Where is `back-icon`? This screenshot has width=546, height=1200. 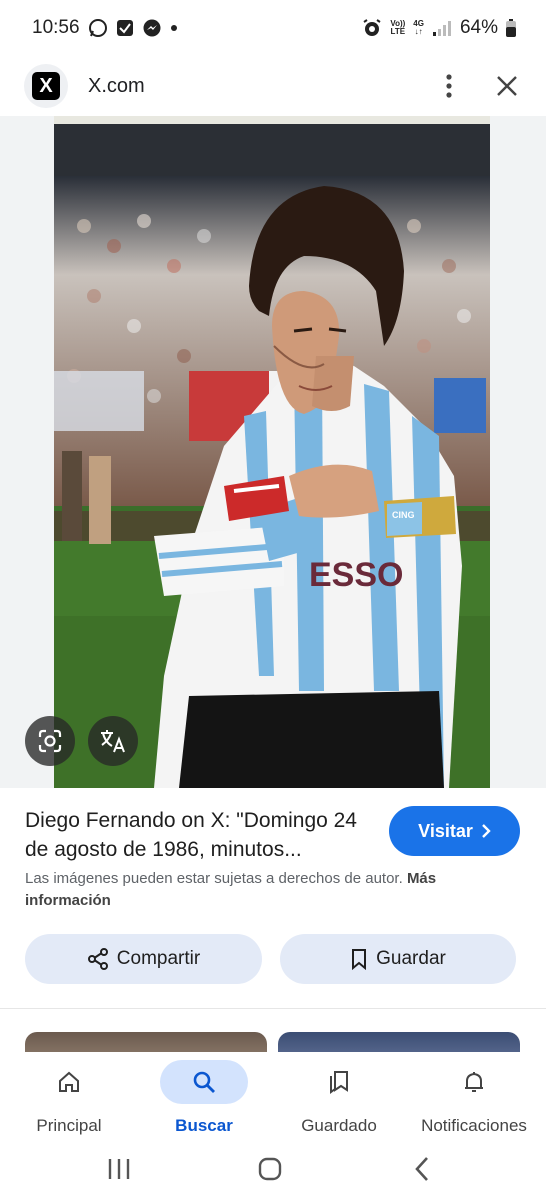
back-icon is located at coordinates (421, 1169).